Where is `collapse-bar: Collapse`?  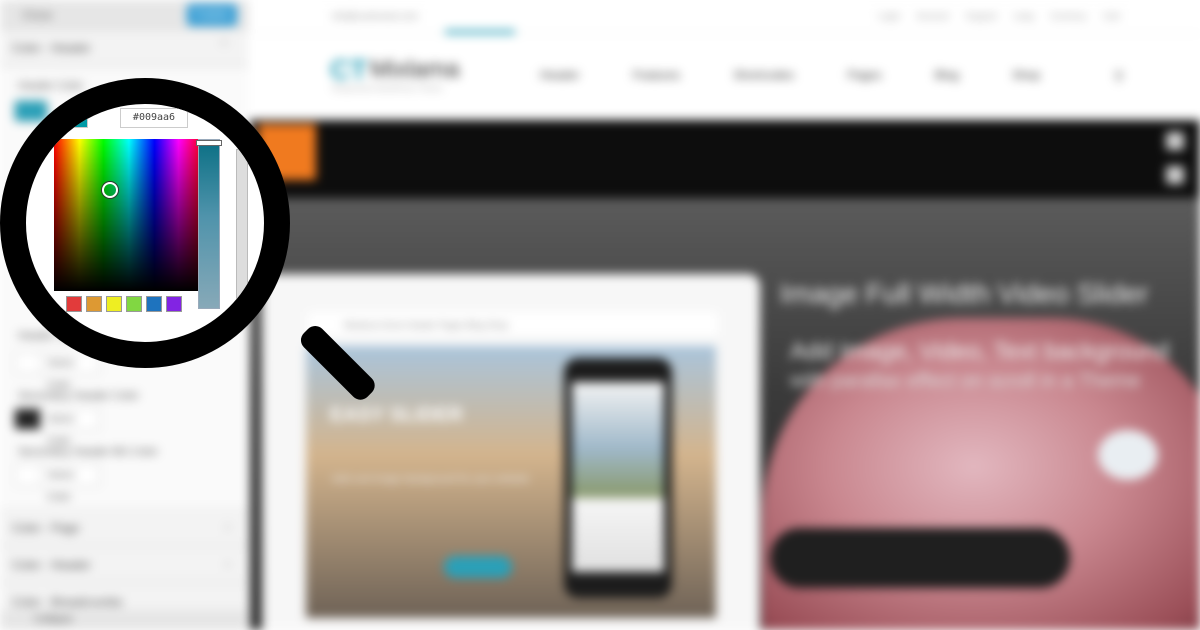 collapse-bar: Collapse is located at coordinates (124, 620).